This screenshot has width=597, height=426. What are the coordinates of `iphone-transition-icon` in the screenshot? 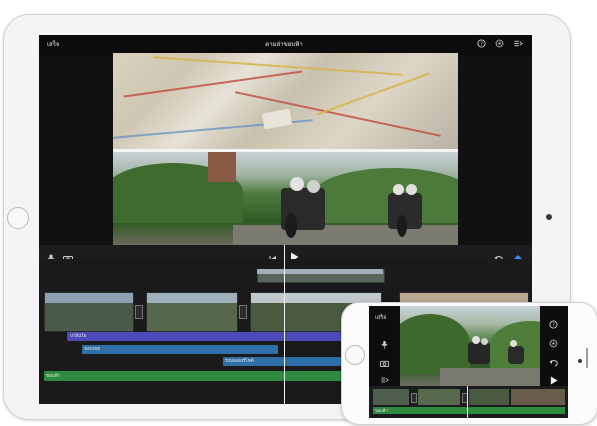 It's located at (414, 398).